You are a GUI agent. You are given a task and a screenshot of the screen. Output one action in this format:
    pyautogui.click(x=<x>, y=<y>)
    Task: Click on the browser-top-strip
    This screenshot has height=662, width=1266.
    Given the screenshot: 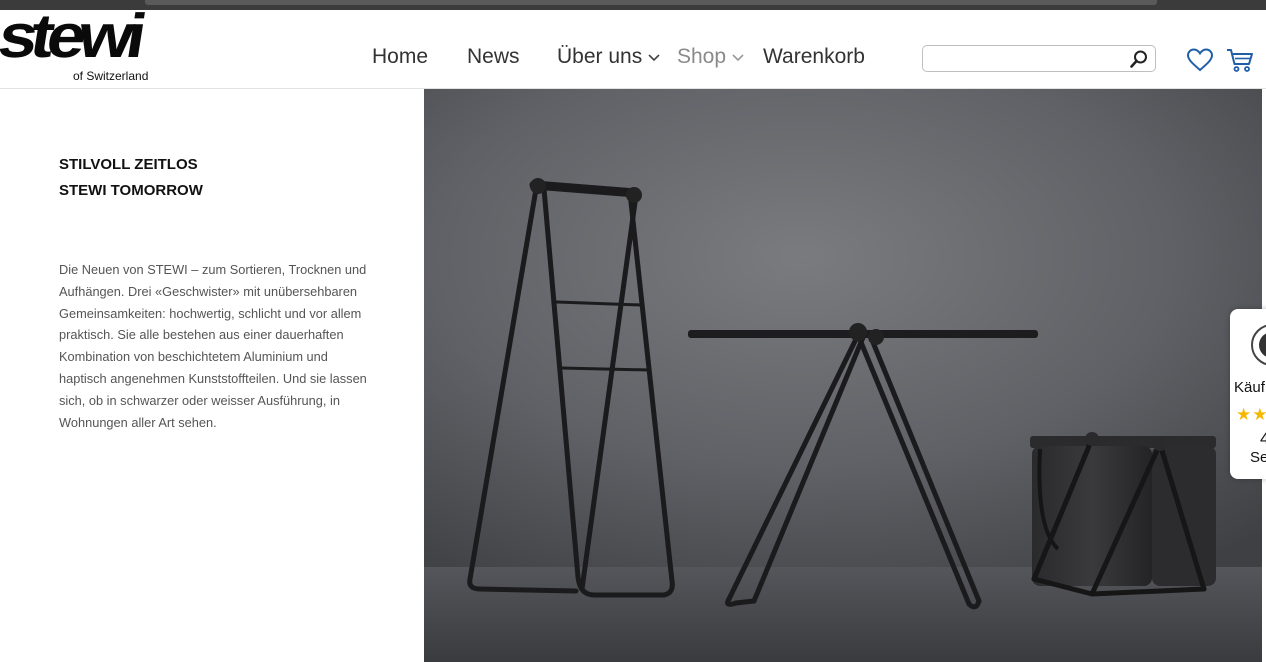 What is the action you would take?
    pyautogui.click(x=633, y=5)
    